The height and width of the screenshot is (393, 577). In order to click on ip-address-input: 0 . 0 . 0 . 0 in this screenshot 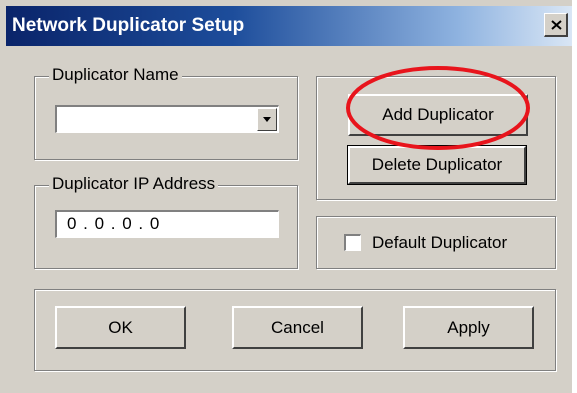, I will do `click(167, 224)`.